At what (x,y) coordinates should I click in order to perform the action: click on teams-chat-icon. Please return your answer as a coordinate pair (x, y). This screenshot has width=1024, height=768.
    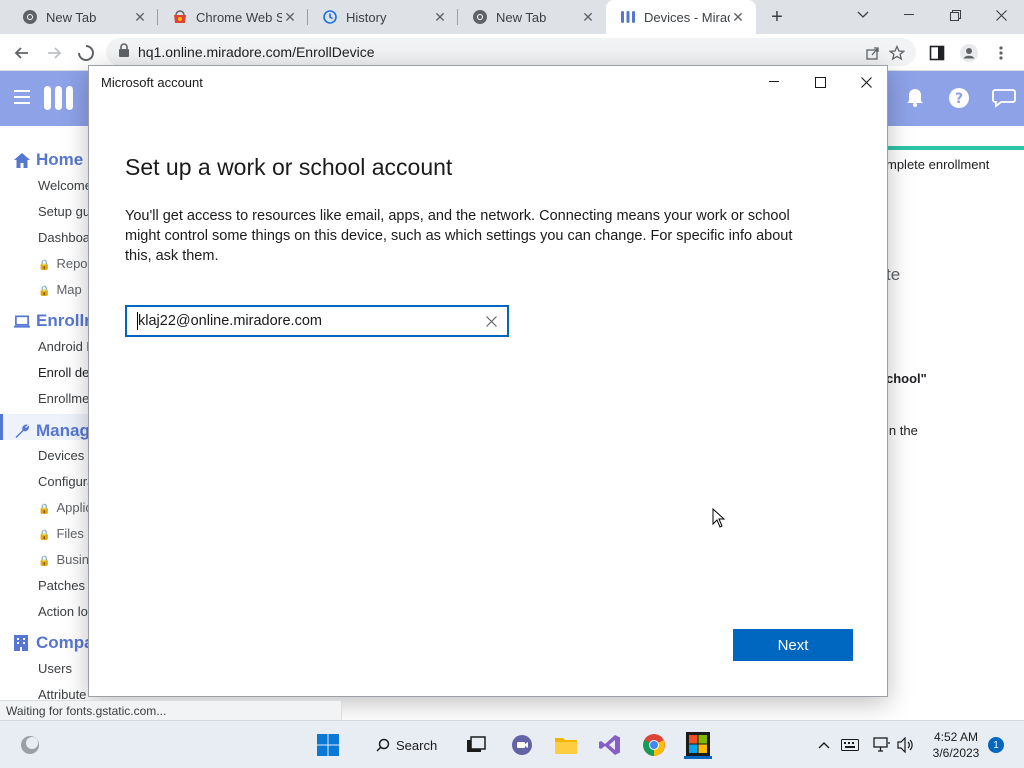
    Looking at the image, I should click on (522, 745).